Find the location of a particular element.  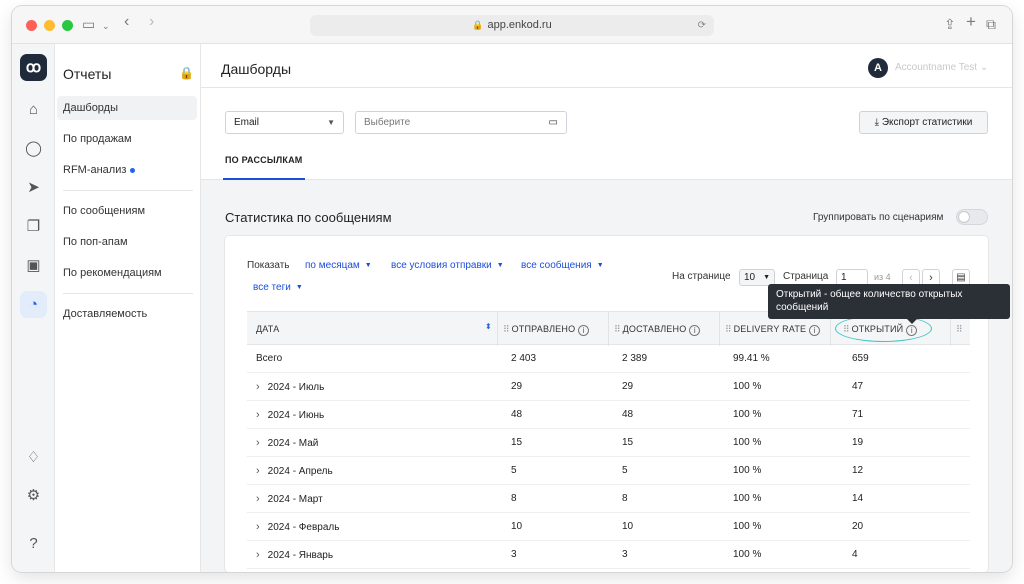

window-controls is located at coordinates (49, 25).